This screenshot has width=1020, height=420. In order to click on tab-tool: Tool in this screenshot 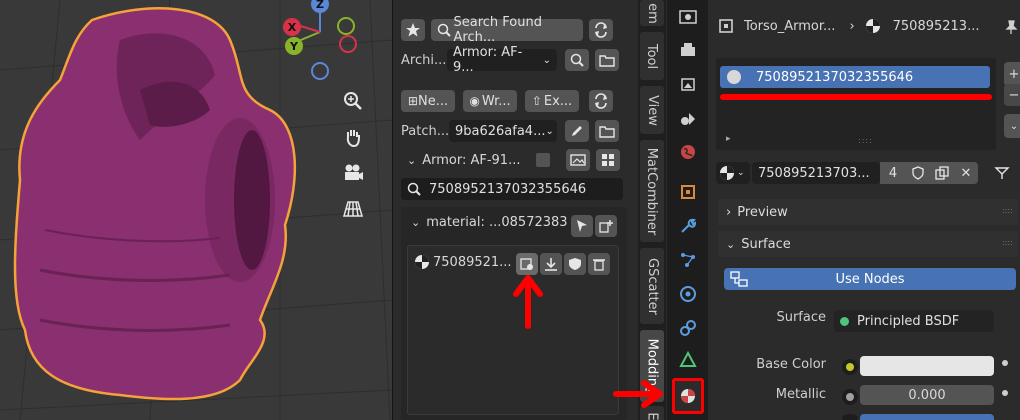, I will do `click(652, 56)`.